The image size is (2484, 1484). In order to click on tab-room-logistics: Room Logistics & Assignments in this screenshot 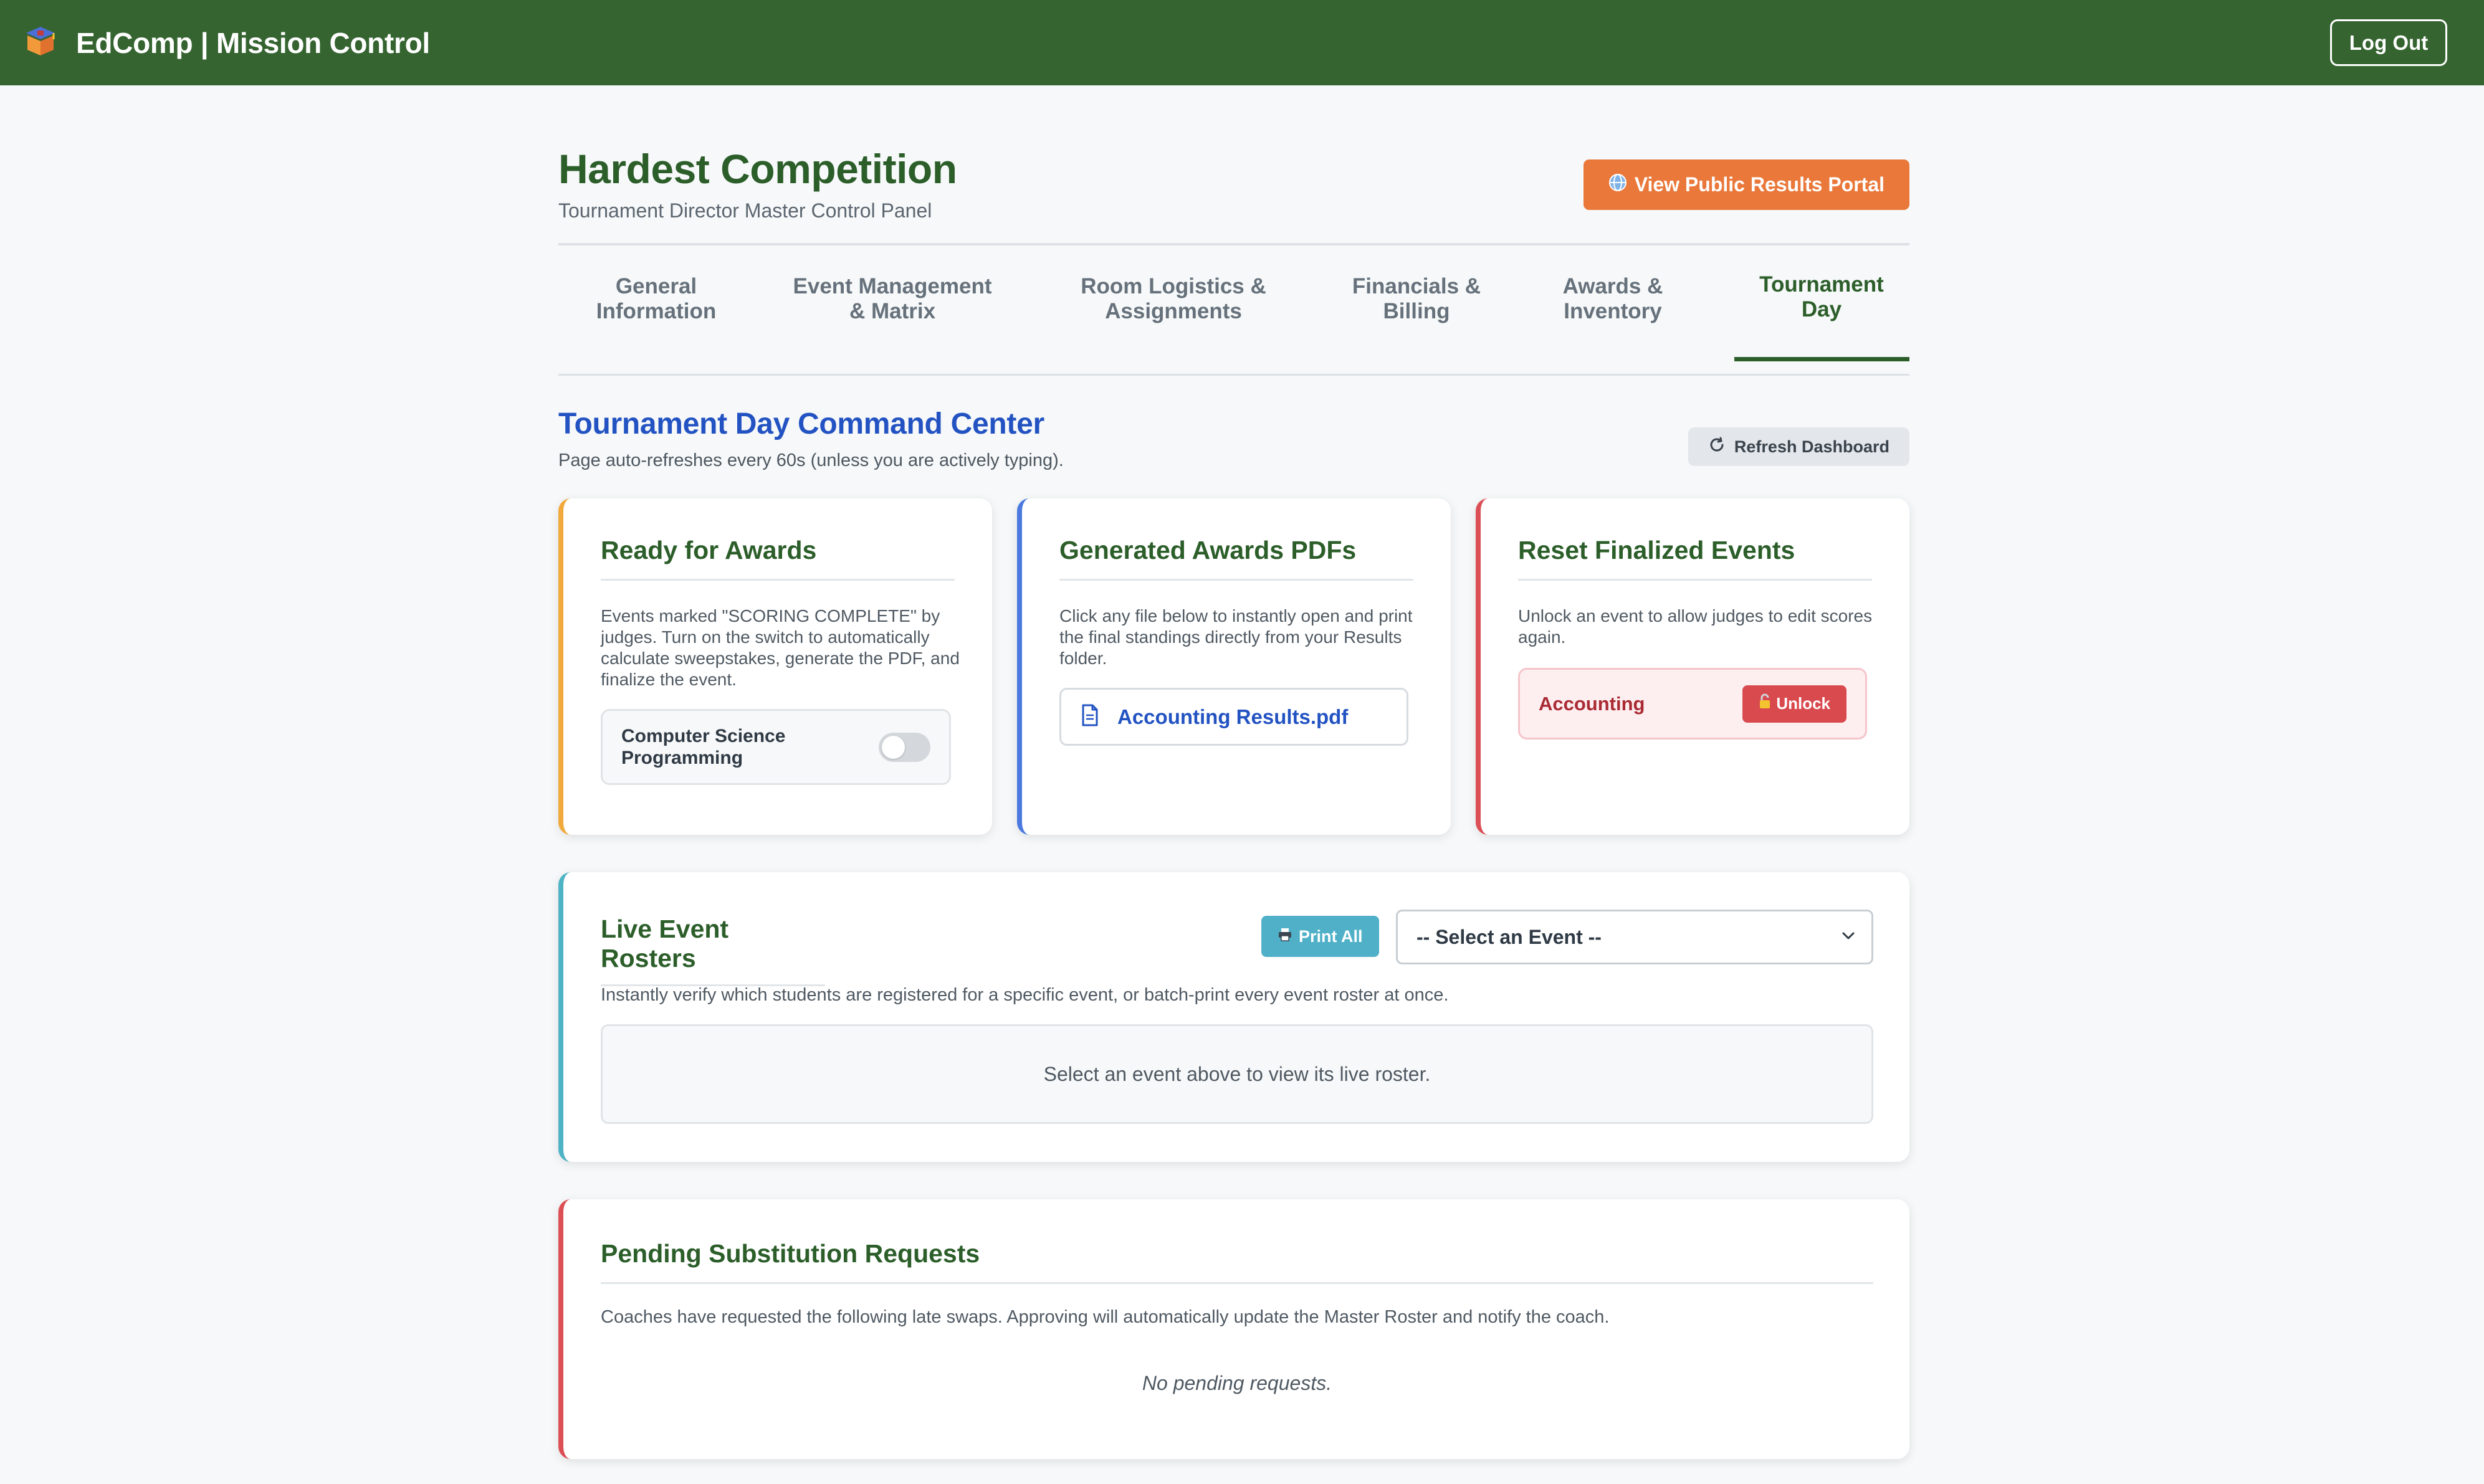, I will do `click(1173, 299)`.